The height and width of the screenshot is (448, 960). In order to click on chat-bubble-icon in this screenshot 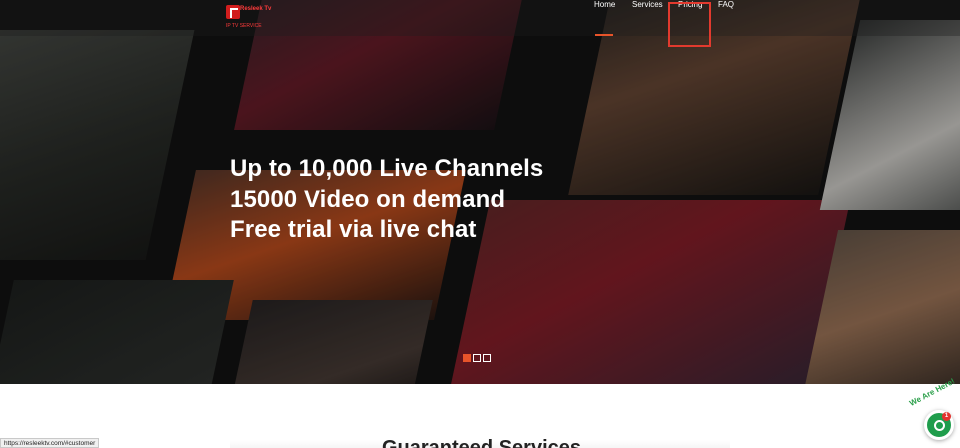, I will do `click(939, 425)`.